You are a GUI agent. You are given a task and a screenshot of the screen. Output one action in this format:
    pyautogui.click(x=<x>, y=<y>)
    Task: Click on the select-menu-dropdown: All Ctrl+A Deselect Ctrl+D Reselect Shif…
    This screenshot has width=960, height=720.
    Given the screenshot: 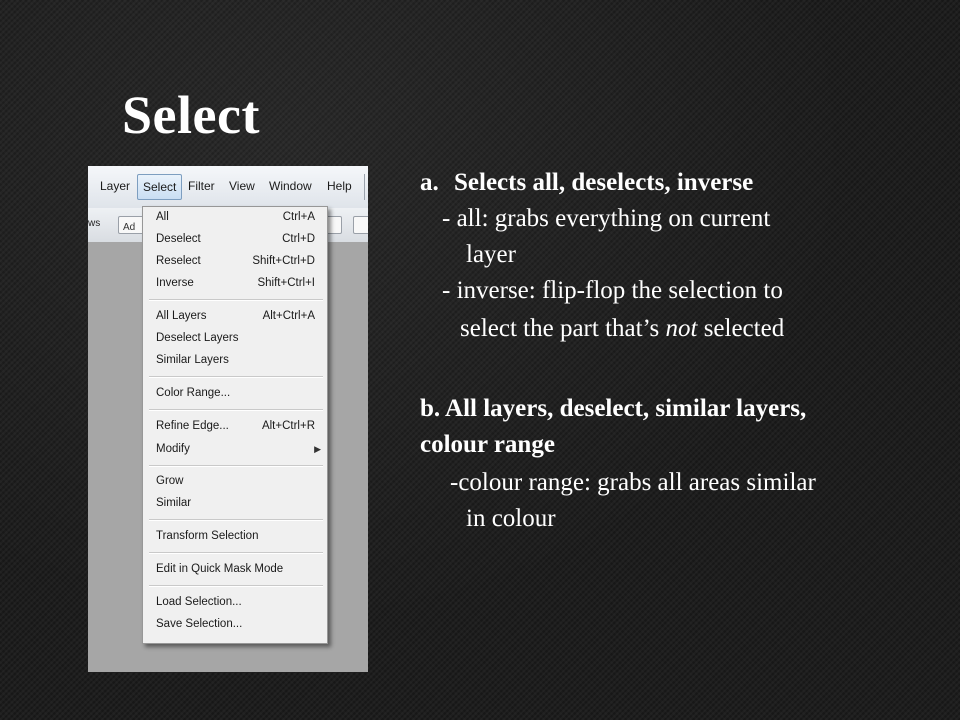 What is the action you would take?
    pyautogui.click(x=235, y=425)
    